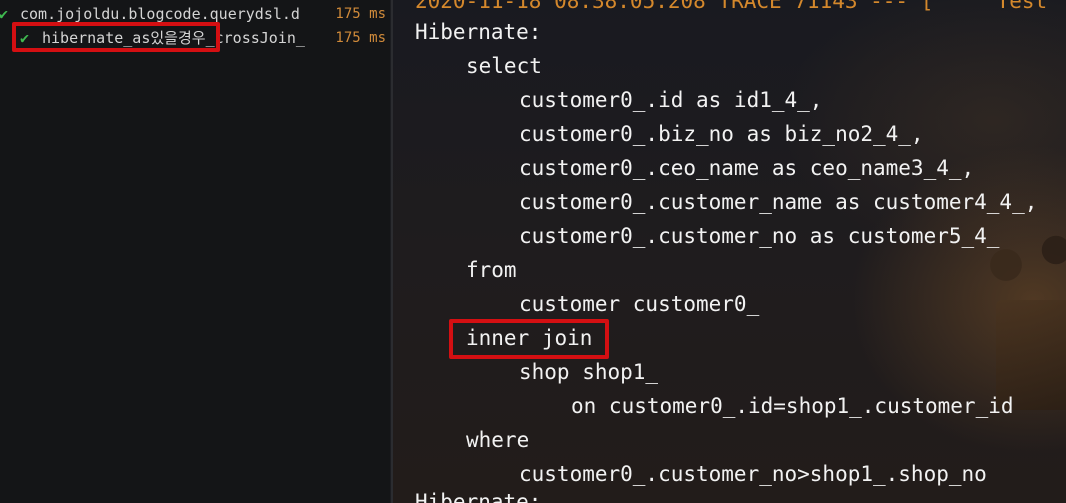 The width and height of the screenshot is (1066, 503). I want to click on sql-line: customer0_.id as id1_4_,, so click(671, 100).